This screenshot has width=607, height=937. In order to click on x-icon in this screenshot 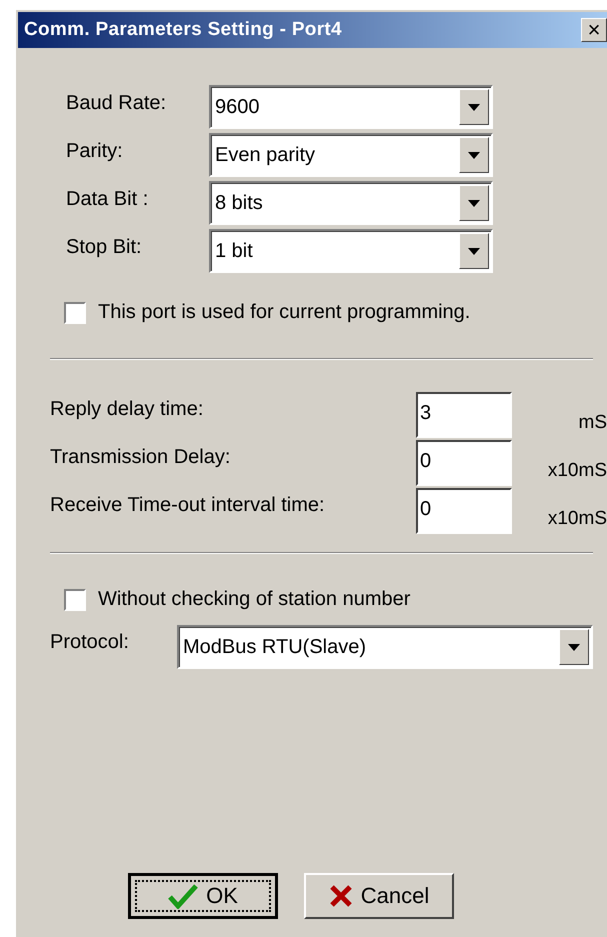, I will do `click(340, 896)`.